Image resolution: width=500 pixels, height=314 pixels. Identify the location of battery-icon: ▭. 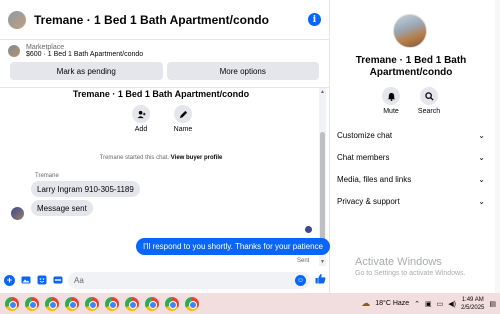
(440, 304).